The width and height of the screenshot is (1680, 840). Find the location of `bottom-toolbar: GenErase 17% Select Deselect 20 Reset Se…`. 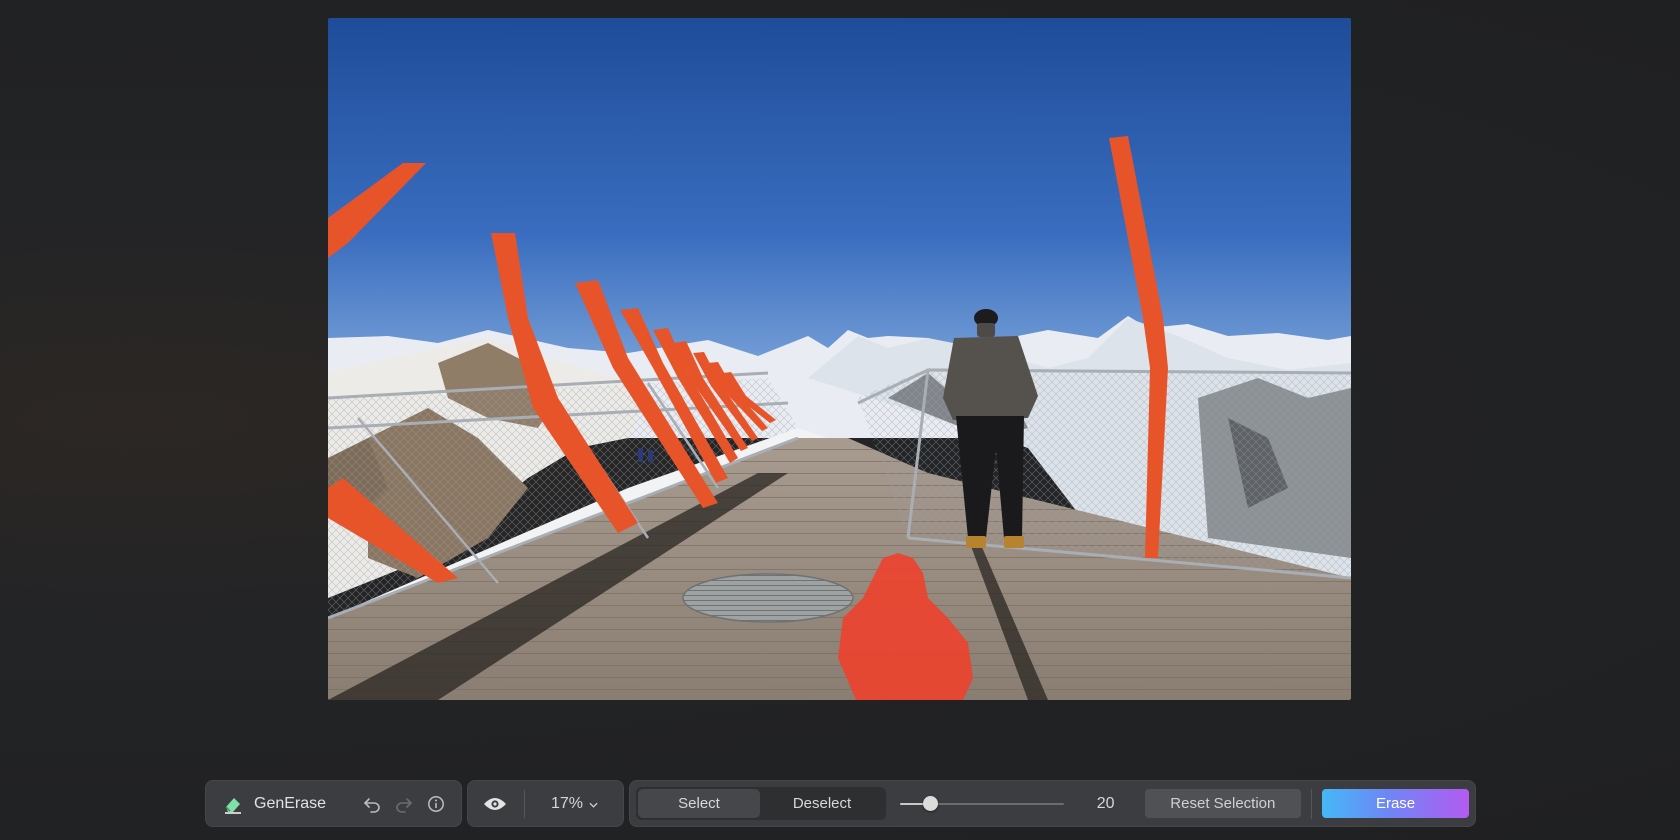

bottom-toolbar: GenErase 17% Select Deselect 20 Reset Se… is located at coordinates (840, 803).